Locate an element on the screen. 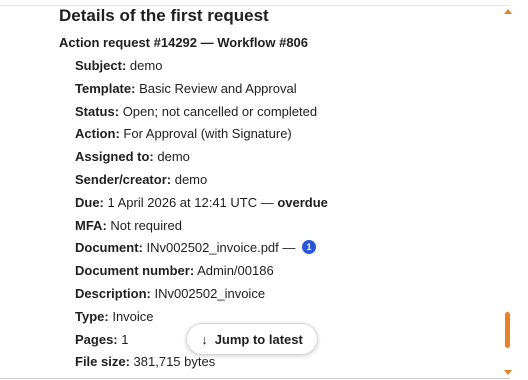  scroll-up-arrow-icon is located at coordinates (508, 11).